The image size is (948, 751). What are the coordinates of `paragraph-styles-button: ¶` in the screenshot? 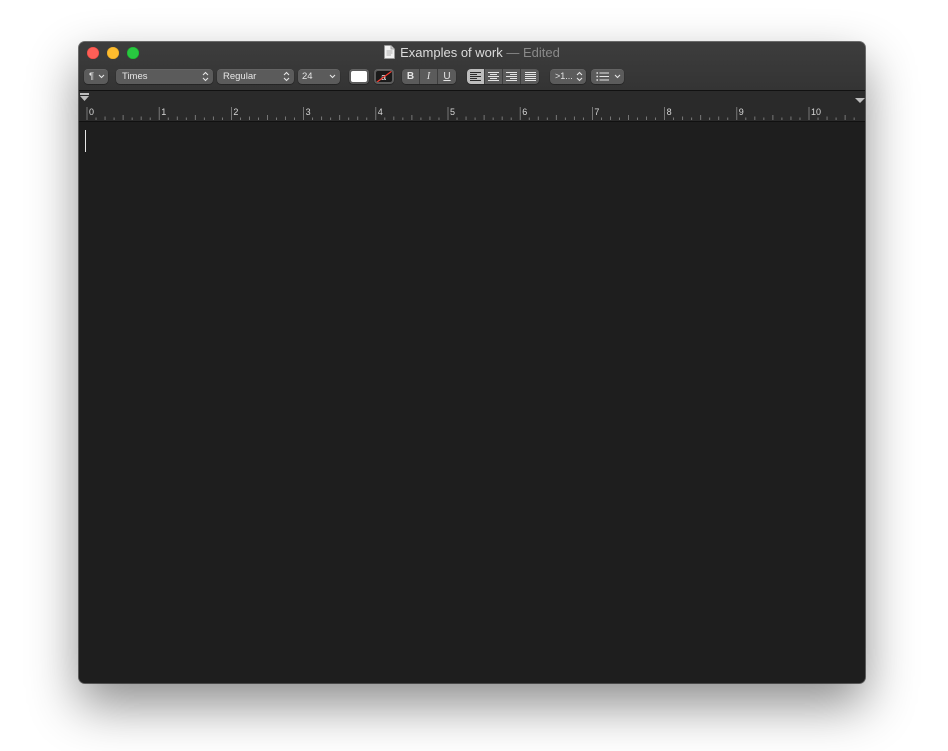 It's located at (96, 76).